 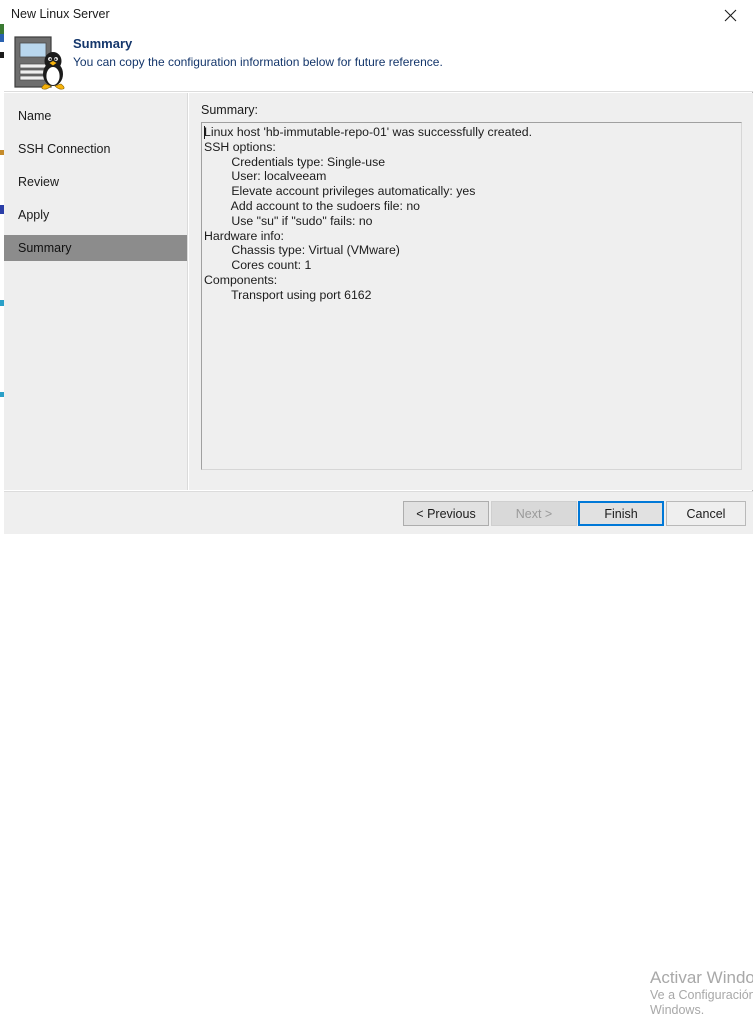 What do you see at coordinates (378, 15) in the screenshot?
I see `title-bar: New Linux Server` at bounding box center [378, 15].